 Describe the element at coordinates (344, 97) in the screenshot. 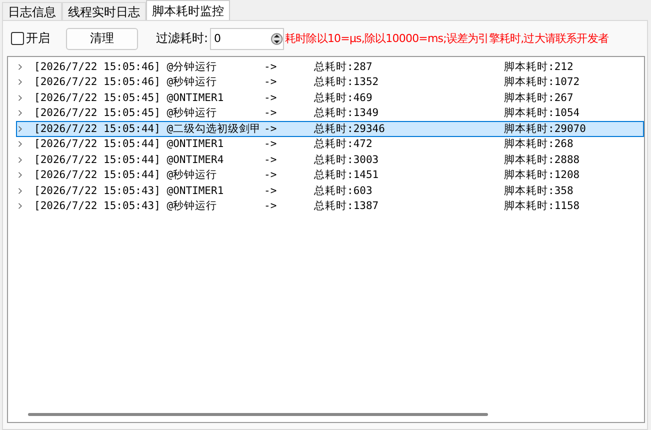

I see `total-time: 总耗时:469` at that location.